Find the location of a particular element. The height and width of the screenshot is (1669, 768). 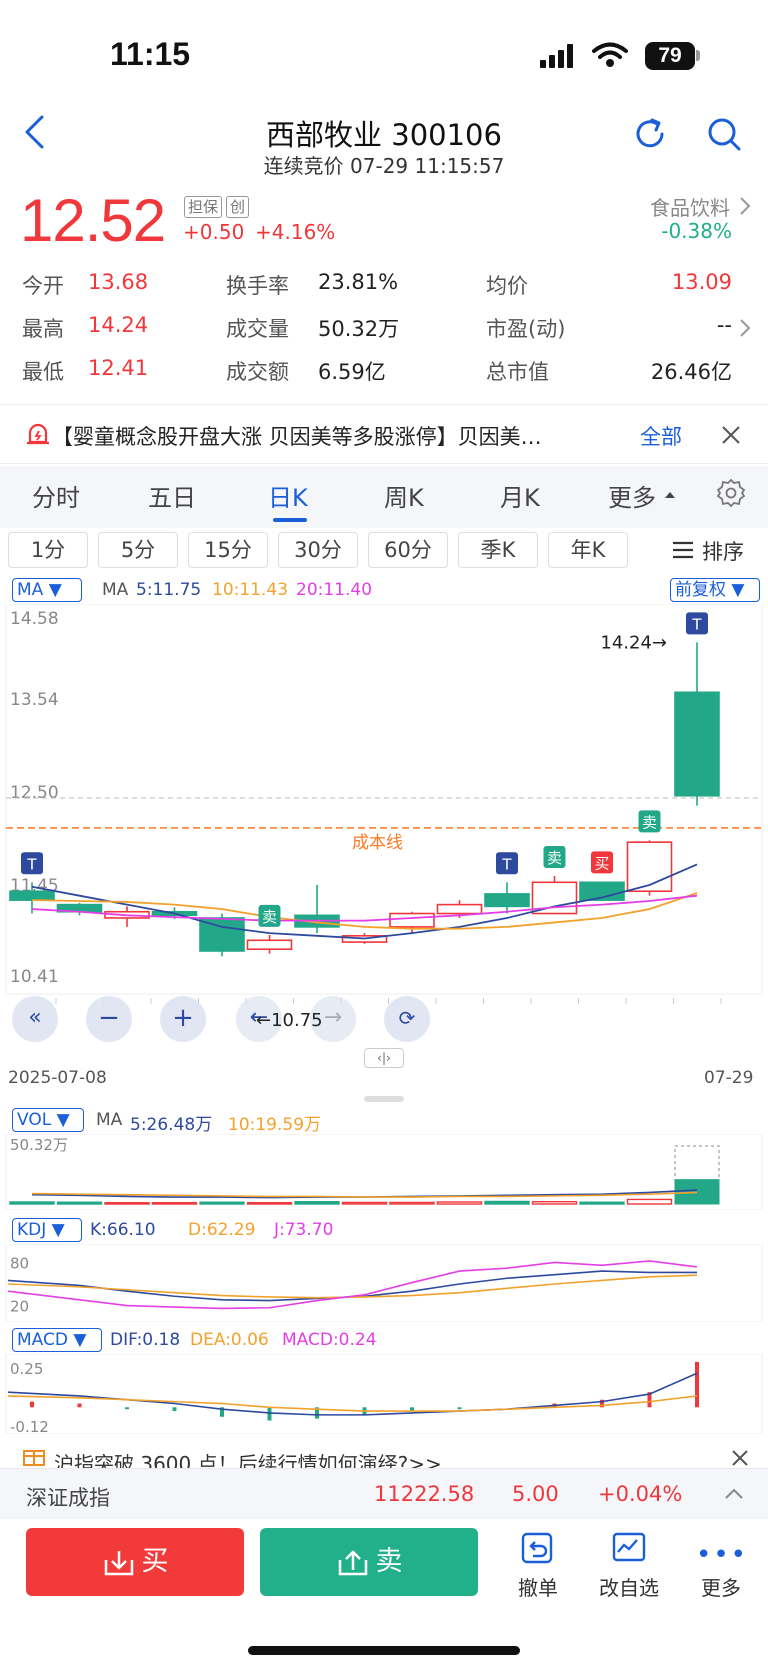

low-marker: ←10.75 is located at coordinates (289, 1020).